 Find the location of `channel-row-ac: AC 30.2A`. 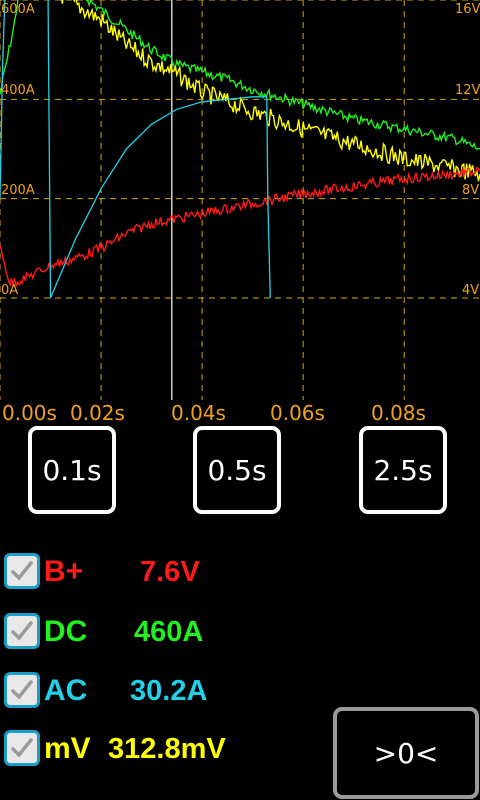

channel-row-ac: AC 30.2A is located at coordinates (164, 692).